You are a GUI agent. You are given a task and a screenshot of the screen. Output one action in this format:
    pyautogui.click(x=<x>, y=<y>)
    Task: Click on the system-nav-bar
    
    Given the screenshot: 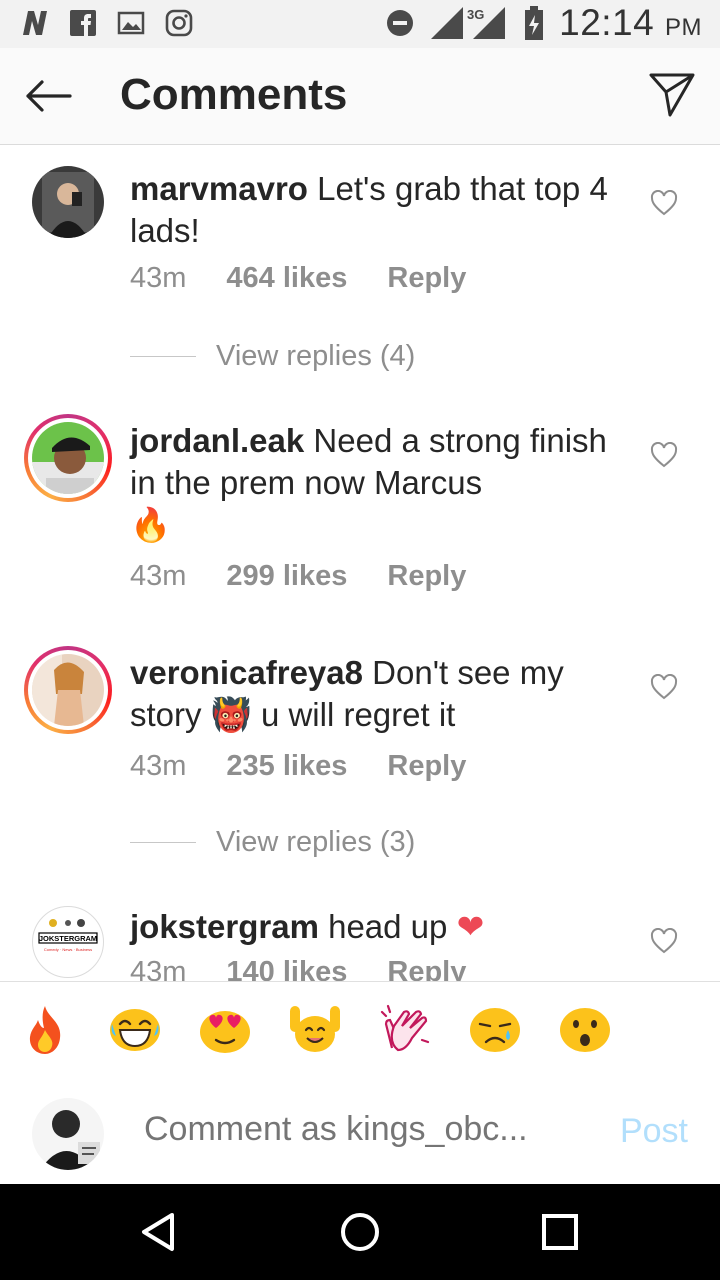 What is the action you would take?
    pyautogui.click(x=360, y=1232)
    